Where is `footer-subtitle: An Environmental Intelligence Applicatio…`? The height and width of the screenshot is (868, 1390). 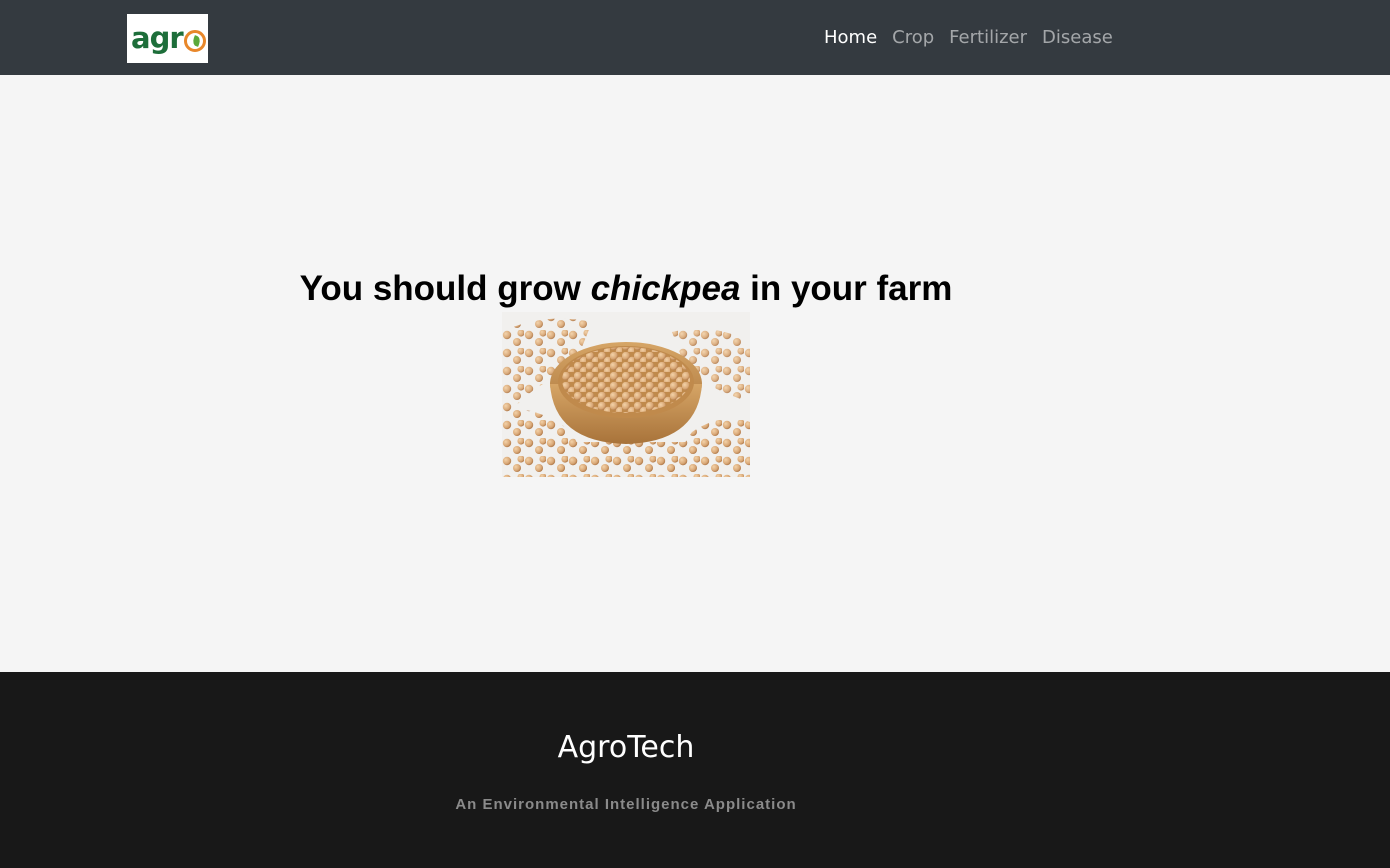 footer-subtitle: An Environmental Intelligence Applicatio… is located at coordinates (626, 804).